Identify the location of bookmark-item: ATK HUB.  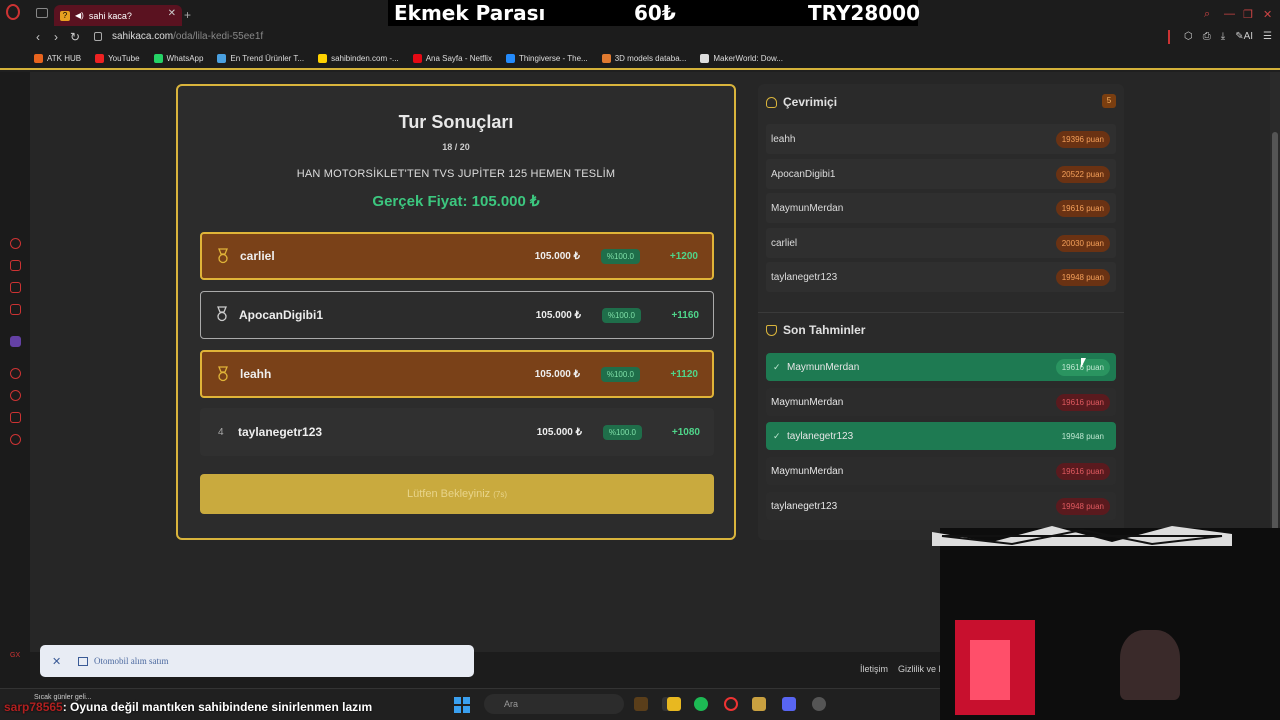
(58, 58).